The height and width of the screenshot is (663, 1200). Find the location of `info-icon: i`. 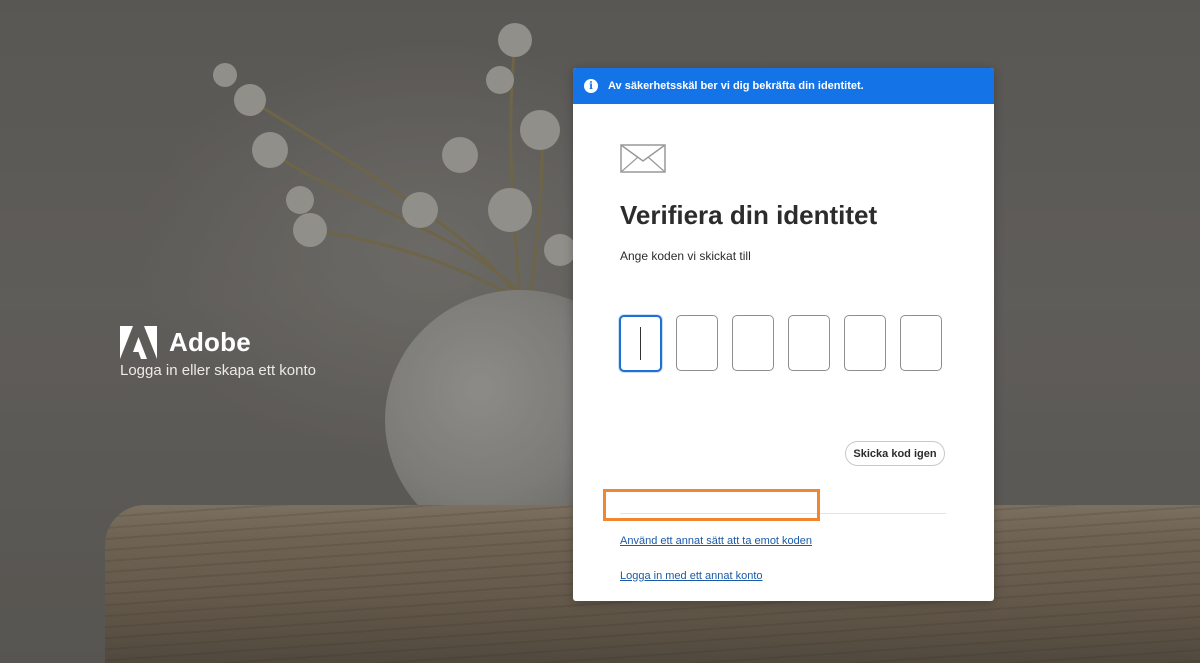

info-icon: i is located at coordinates (591, 86).